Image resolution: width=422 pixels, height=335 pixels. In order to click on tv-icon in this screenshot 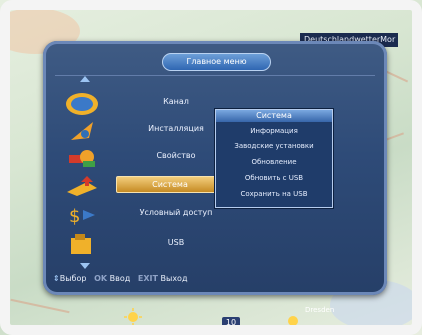, I will do `click(82, 104)`.